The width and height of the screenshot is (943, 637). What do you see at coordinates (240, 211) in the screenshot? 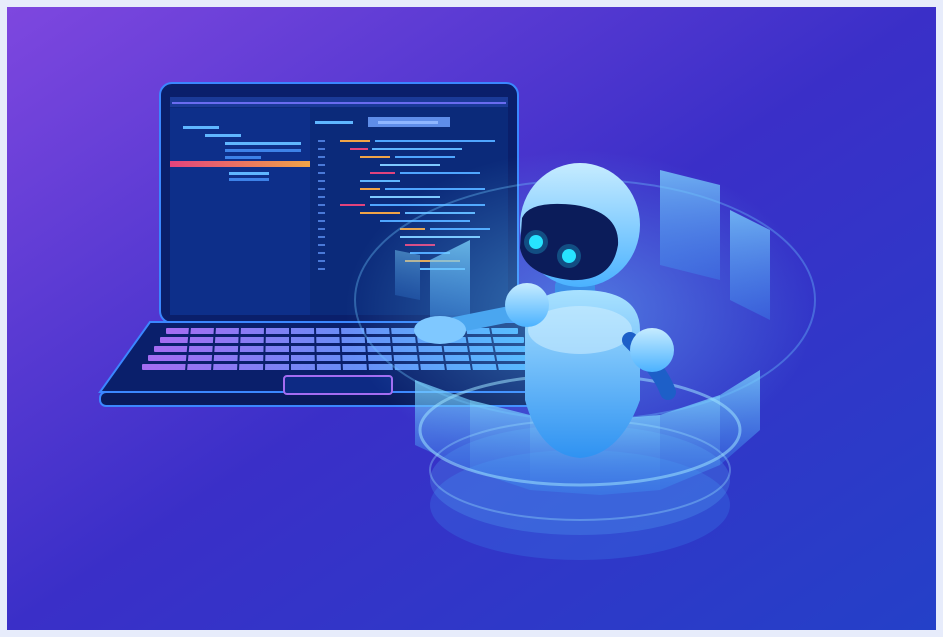
I see `code-sidebar` at bounding box center [240, 211].